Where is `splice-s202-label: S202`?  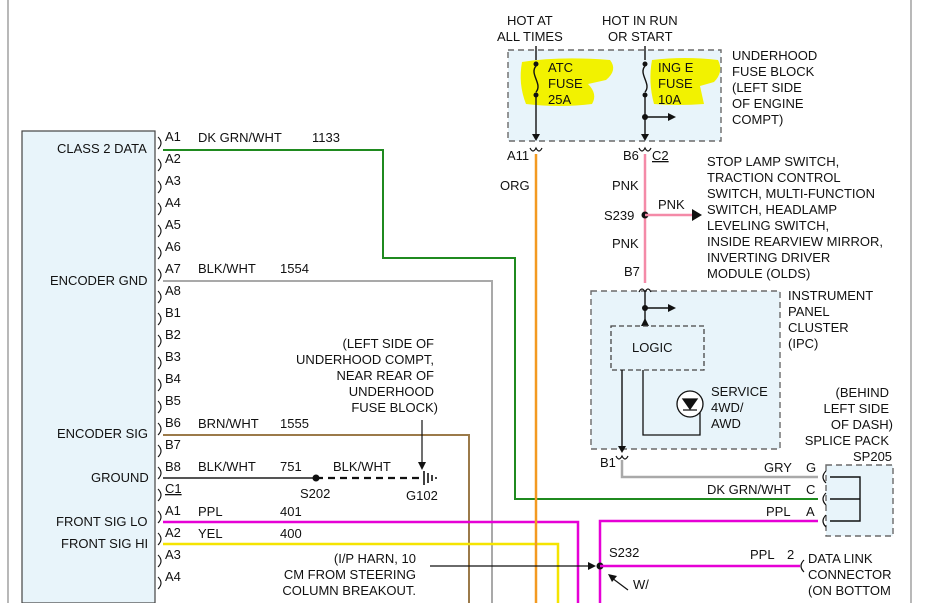
splice-s202-label: S202 is located at coordinates (315, 493).